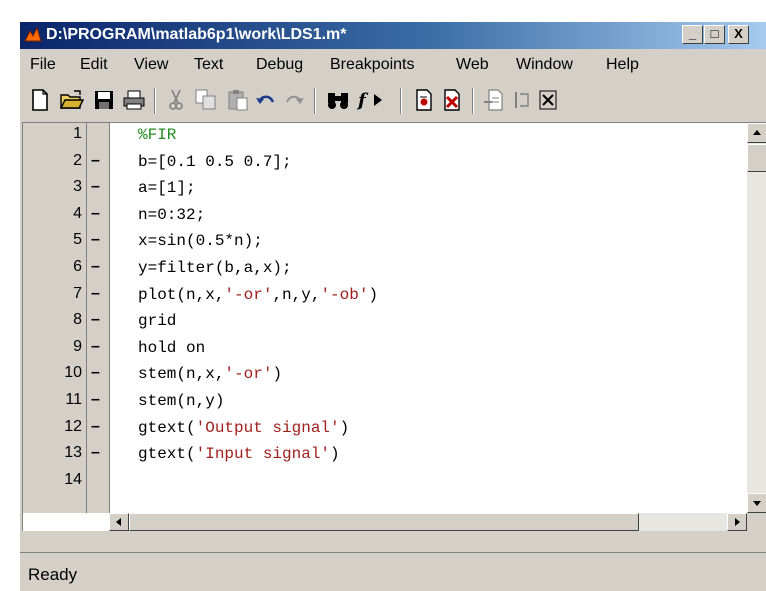 This screenshot has width=766, height=591. What do you see at coordinates (371, 100) in the screenshot?
I see `function-icon: f` at bounding box center [371, 100].